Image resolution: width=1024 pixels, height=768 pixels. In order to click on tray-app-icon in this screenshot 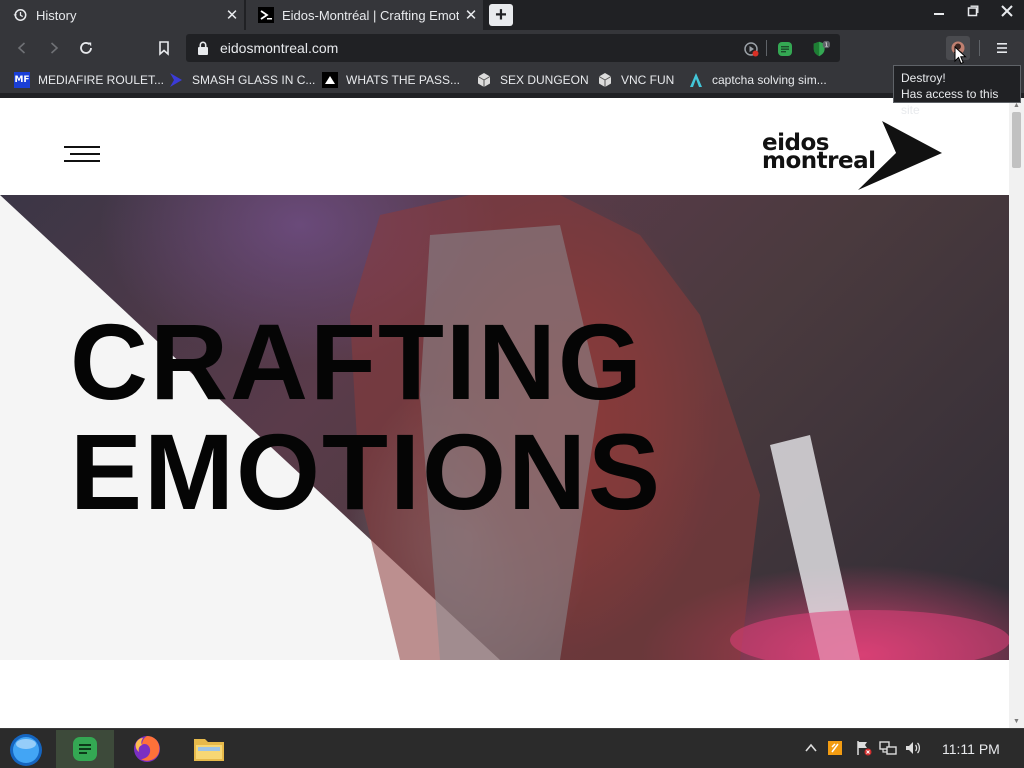, I will do `click(835, 748)`.